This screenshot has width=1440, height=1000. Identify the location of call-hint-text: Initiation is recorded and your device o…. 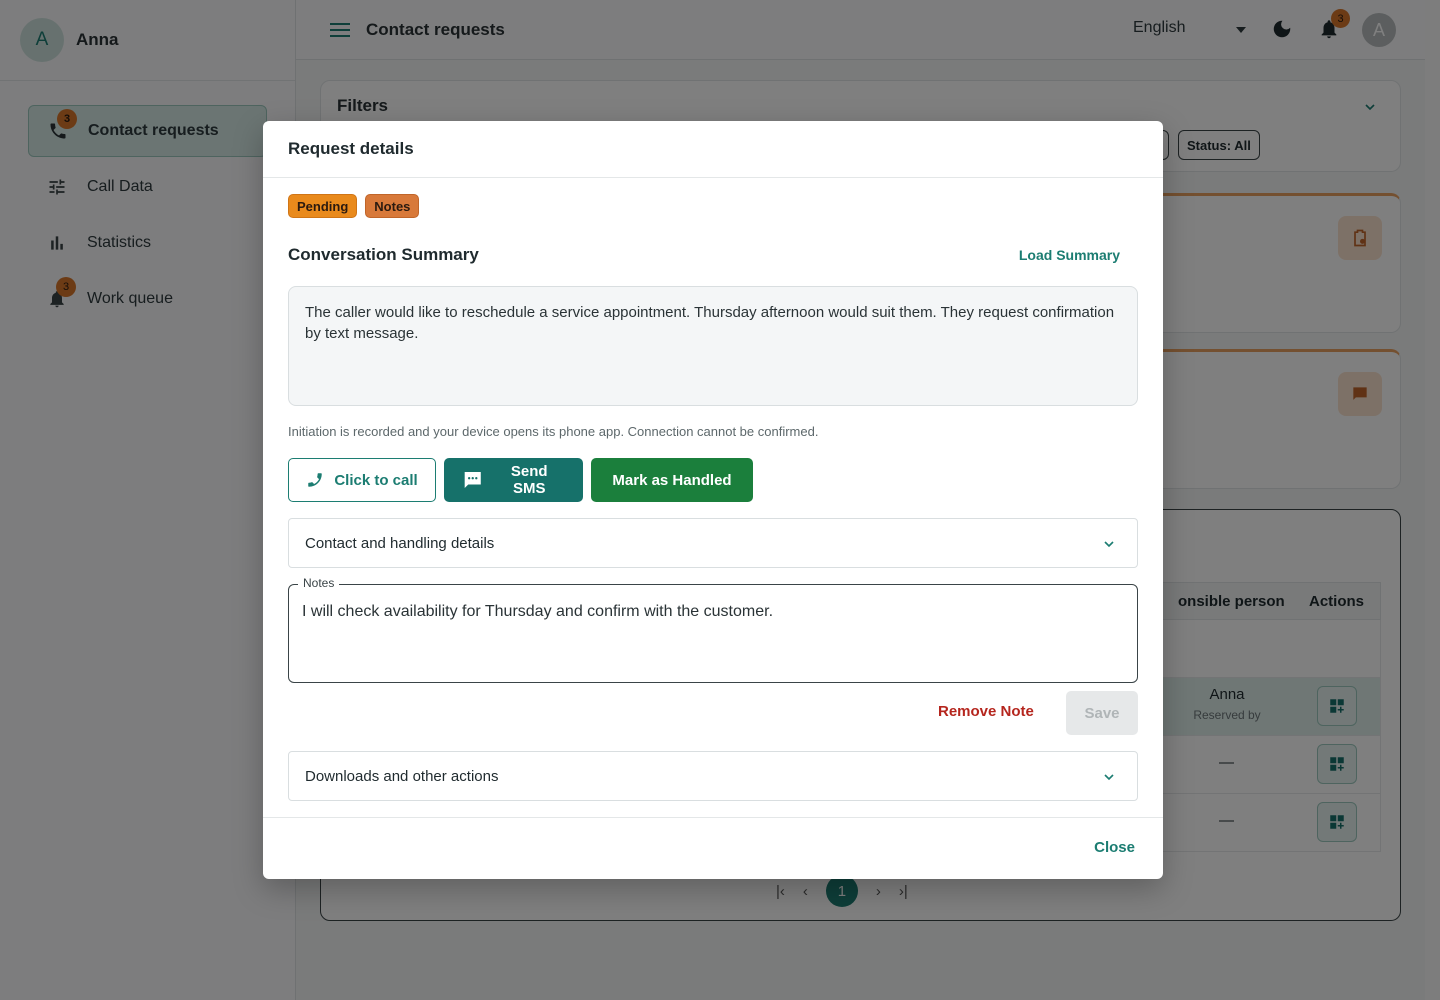
(553, 431).